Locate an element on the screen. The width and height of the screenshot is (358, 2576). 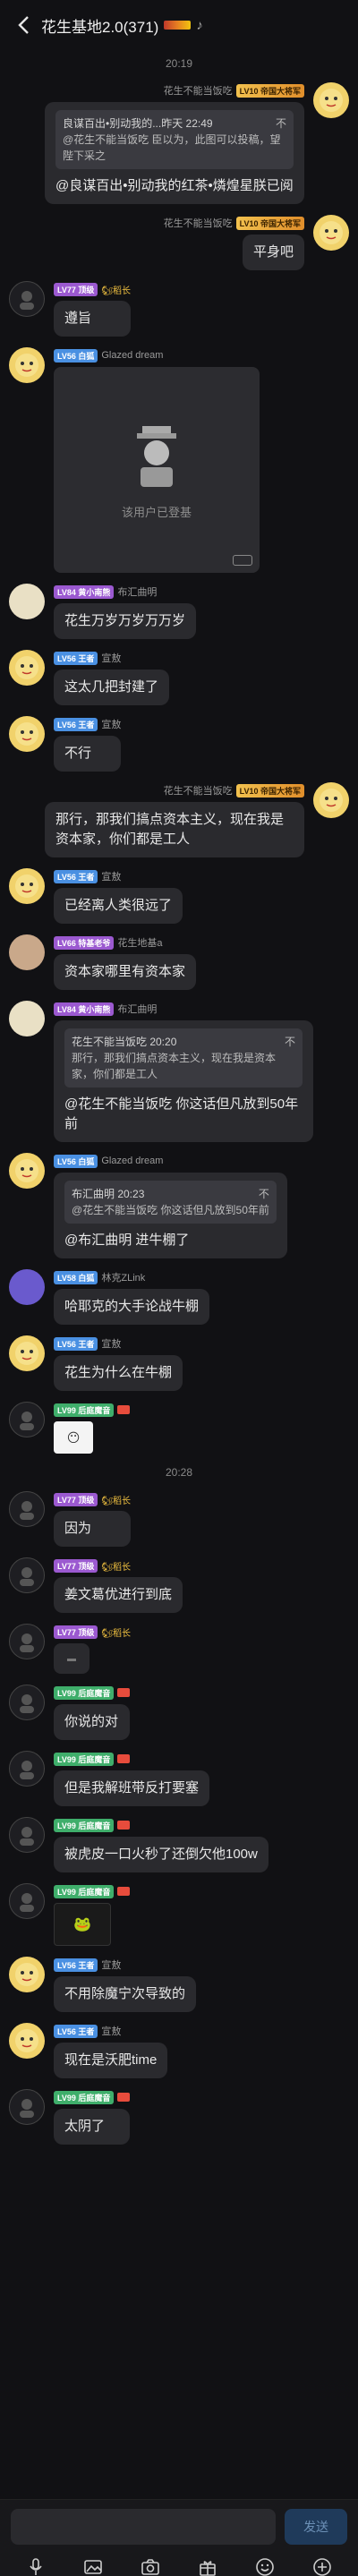
message-body: LV99 后庭魔音 😶 is located at coordinates (92, 1428).